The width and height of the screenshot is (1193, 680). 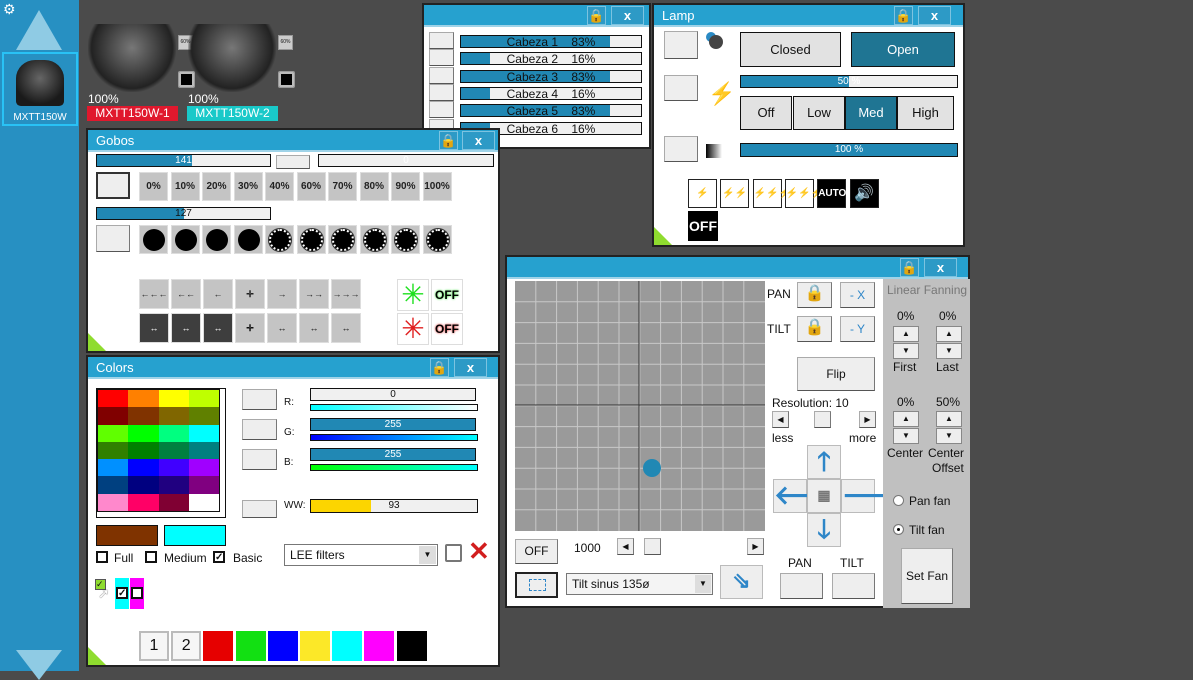 I want to click on resolution-right-arrow: ▶, so click(x=867, y=419).